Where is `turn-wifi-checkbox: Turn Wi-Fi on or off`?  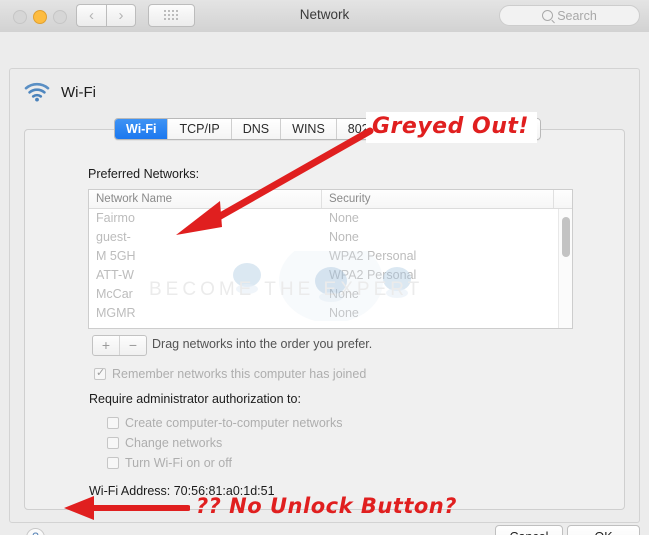
turn-wifi-checkbox: Turn Wi-Fi on or off is located at coordinates (169, 463).